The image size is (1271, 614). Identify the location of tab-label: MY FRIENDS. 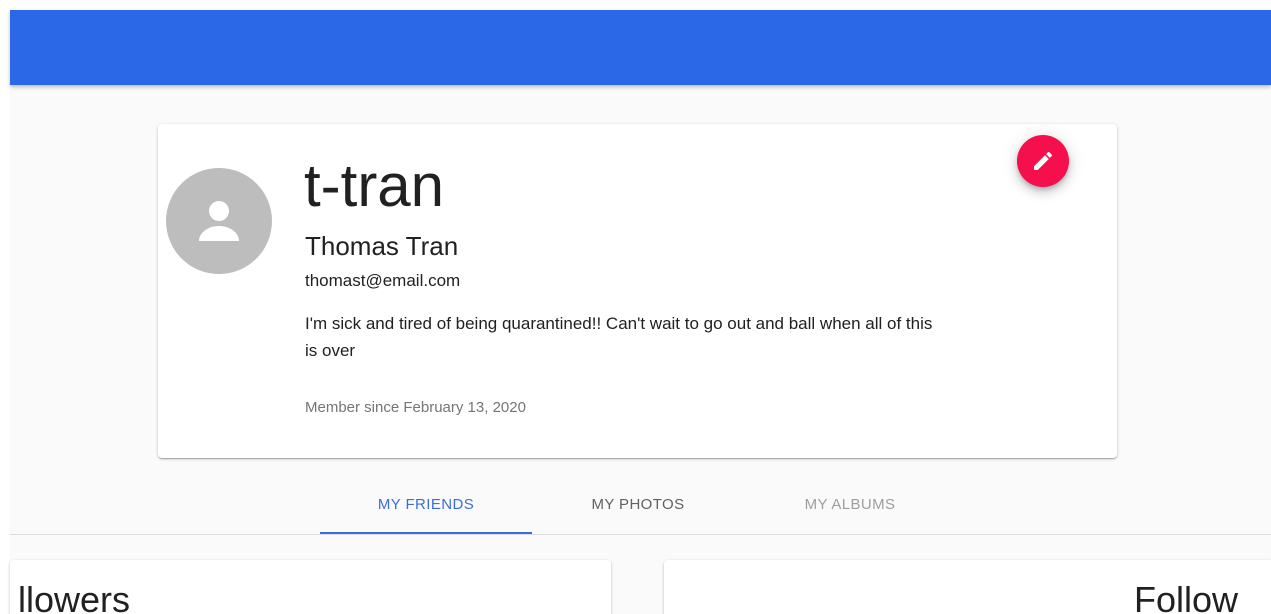
(426, 504).